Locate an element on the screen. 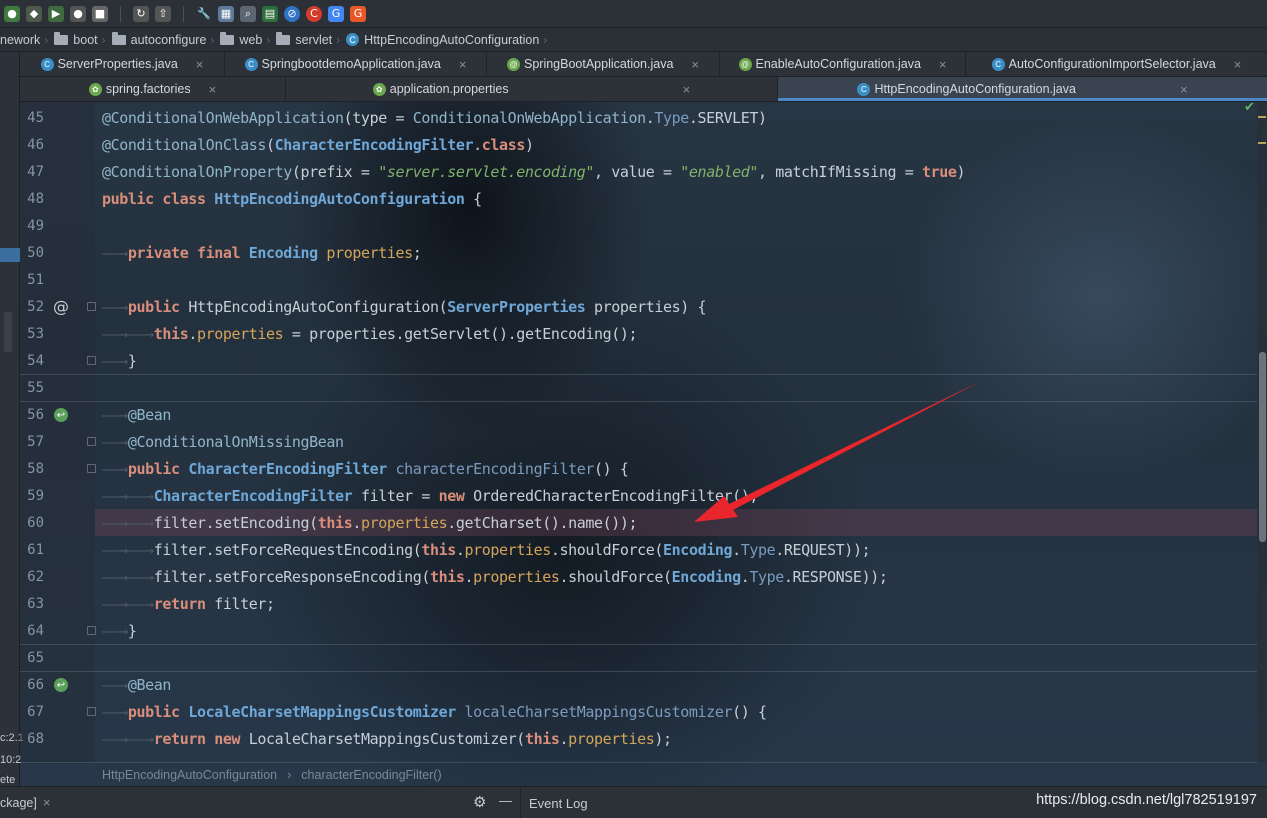 This screenshot has height=818, width=1267. event-log-label: Event Log is located at coordinates (558, 803).